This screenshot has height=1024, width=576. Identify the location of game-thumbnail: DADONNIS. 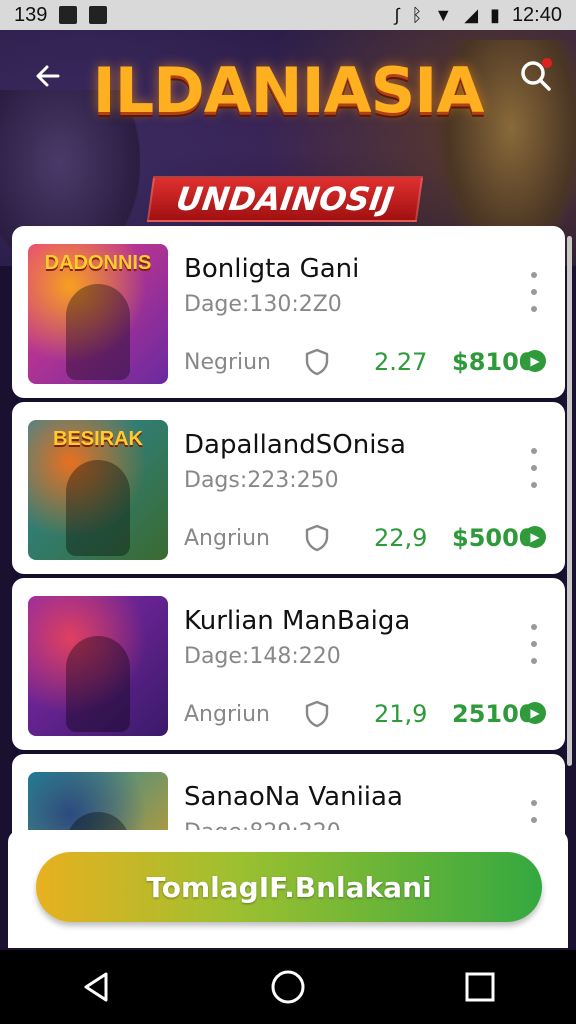
(98, 314).